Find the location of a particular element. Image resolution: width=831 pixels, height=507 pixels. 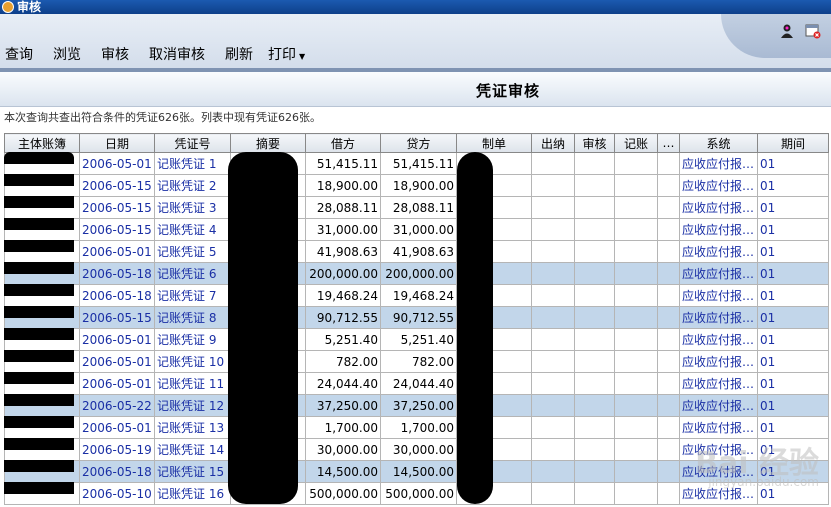

column-header: 期间 is located at coordinates (793, 143).